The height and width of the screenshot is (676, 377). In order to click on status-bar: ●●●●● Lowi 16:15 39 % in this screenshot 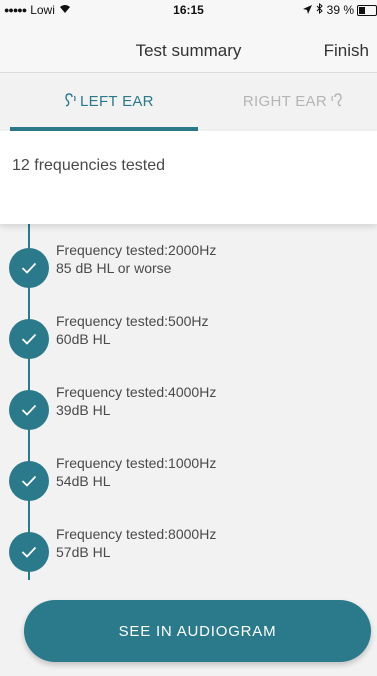, I will do `click(188, 10)`.